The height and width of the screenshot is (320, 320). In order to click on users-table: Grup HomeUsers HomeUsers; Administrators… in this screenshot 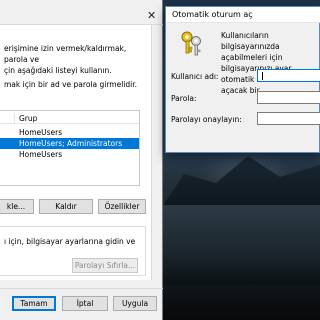, I will do `click(70, 148)`.